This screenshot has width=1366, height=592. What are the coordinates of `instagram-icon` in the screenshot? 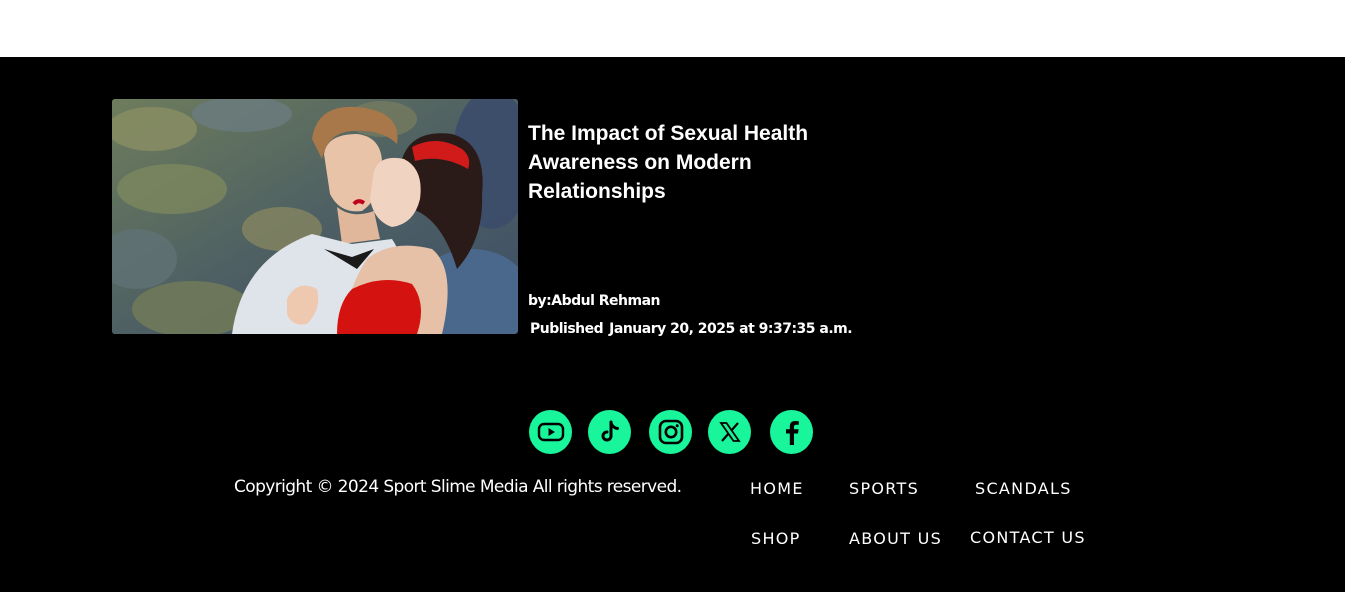 It's located at (670, 432).